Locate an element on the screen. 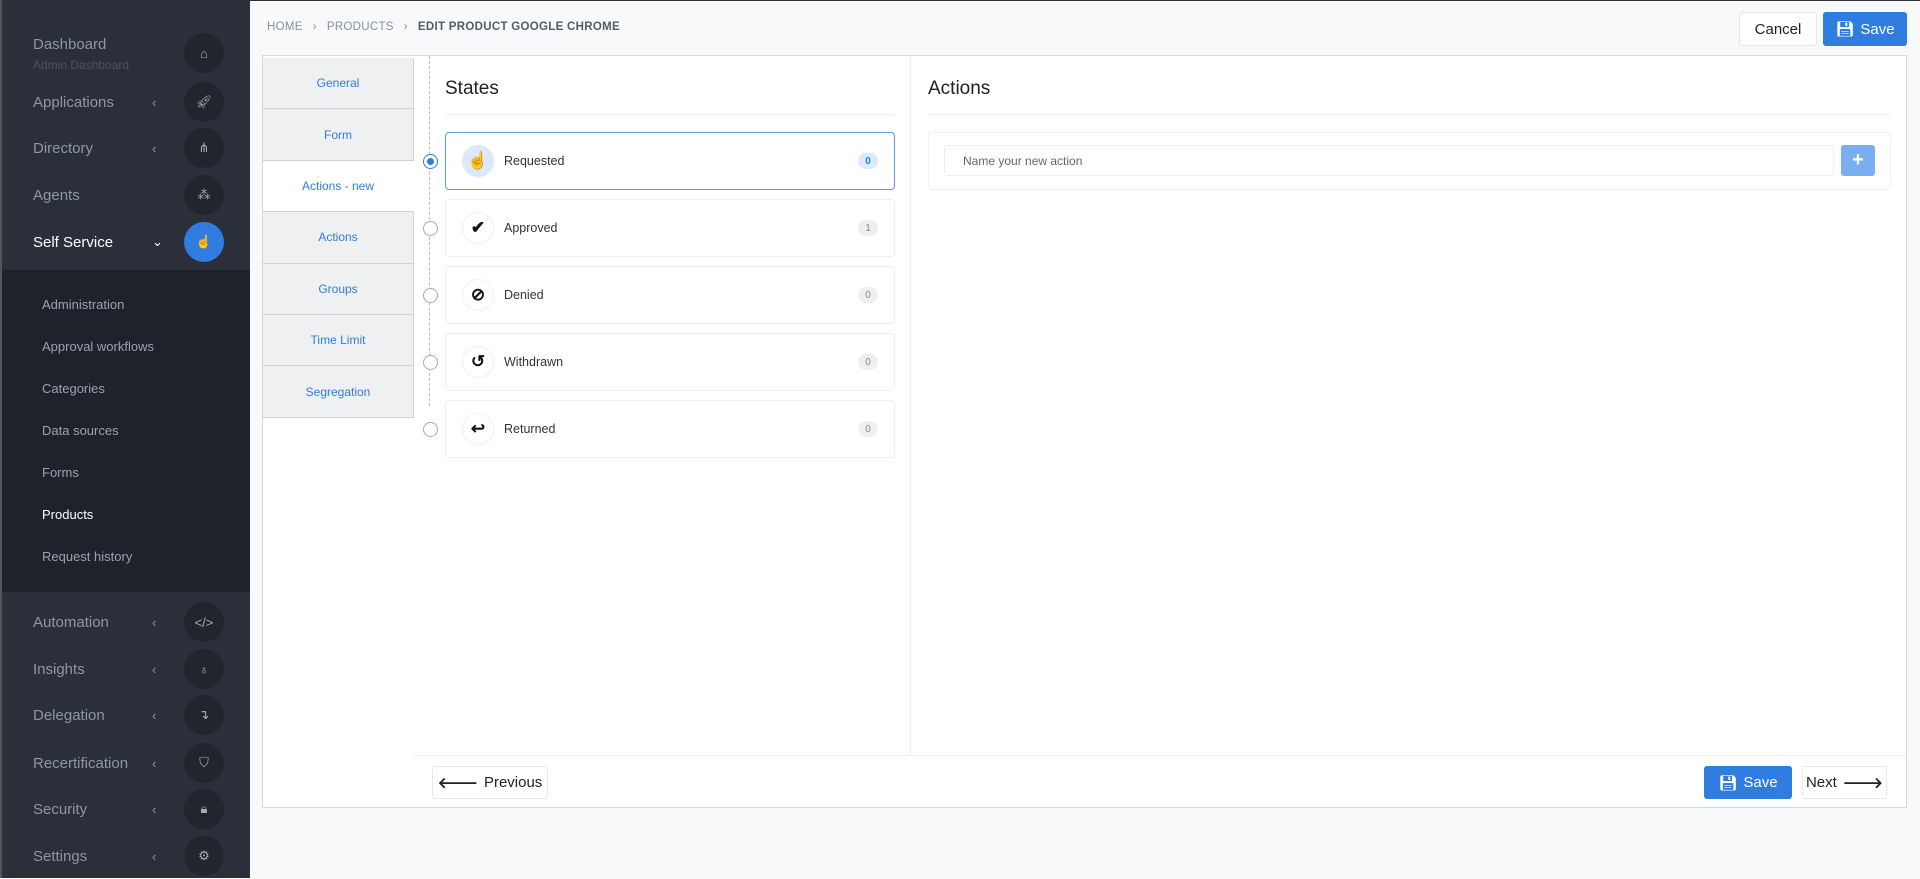  sidebar-item-label: Applications is located at coordinates (73, 102).